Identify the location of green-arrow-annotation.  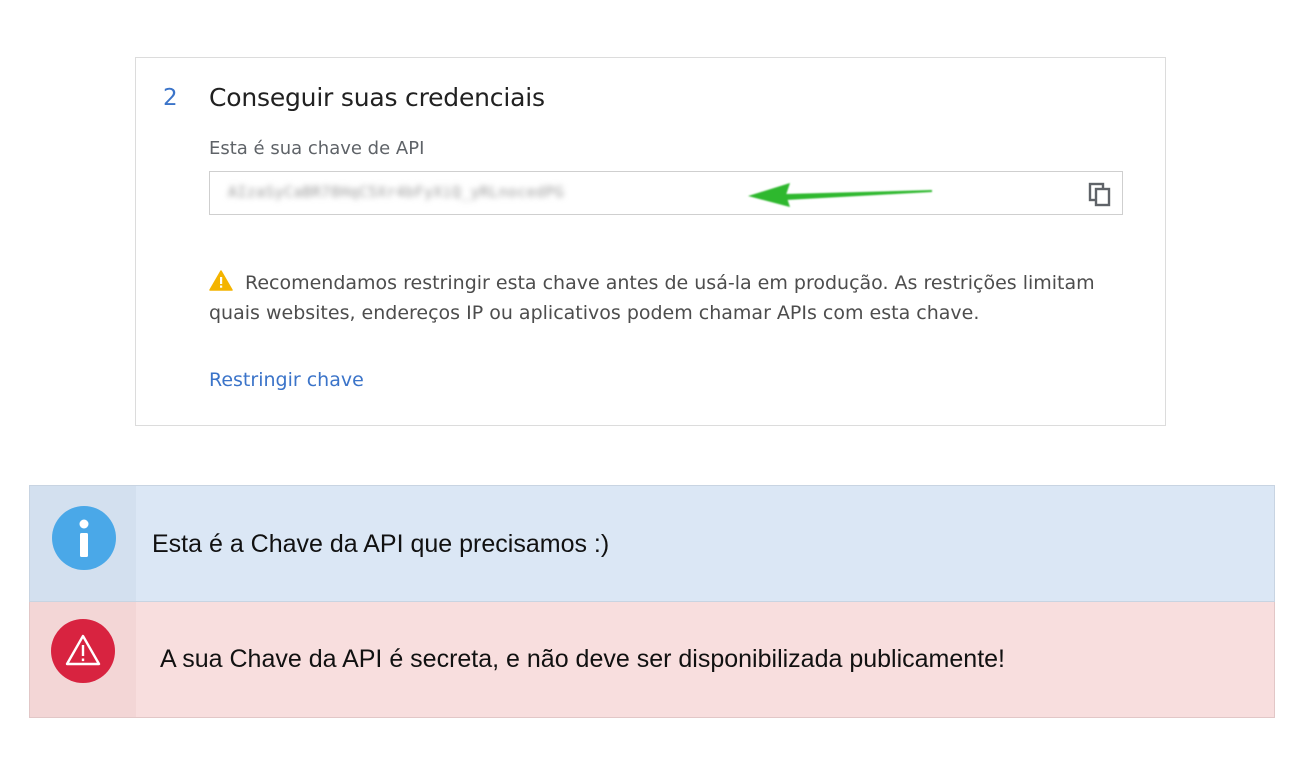
(840, 195).